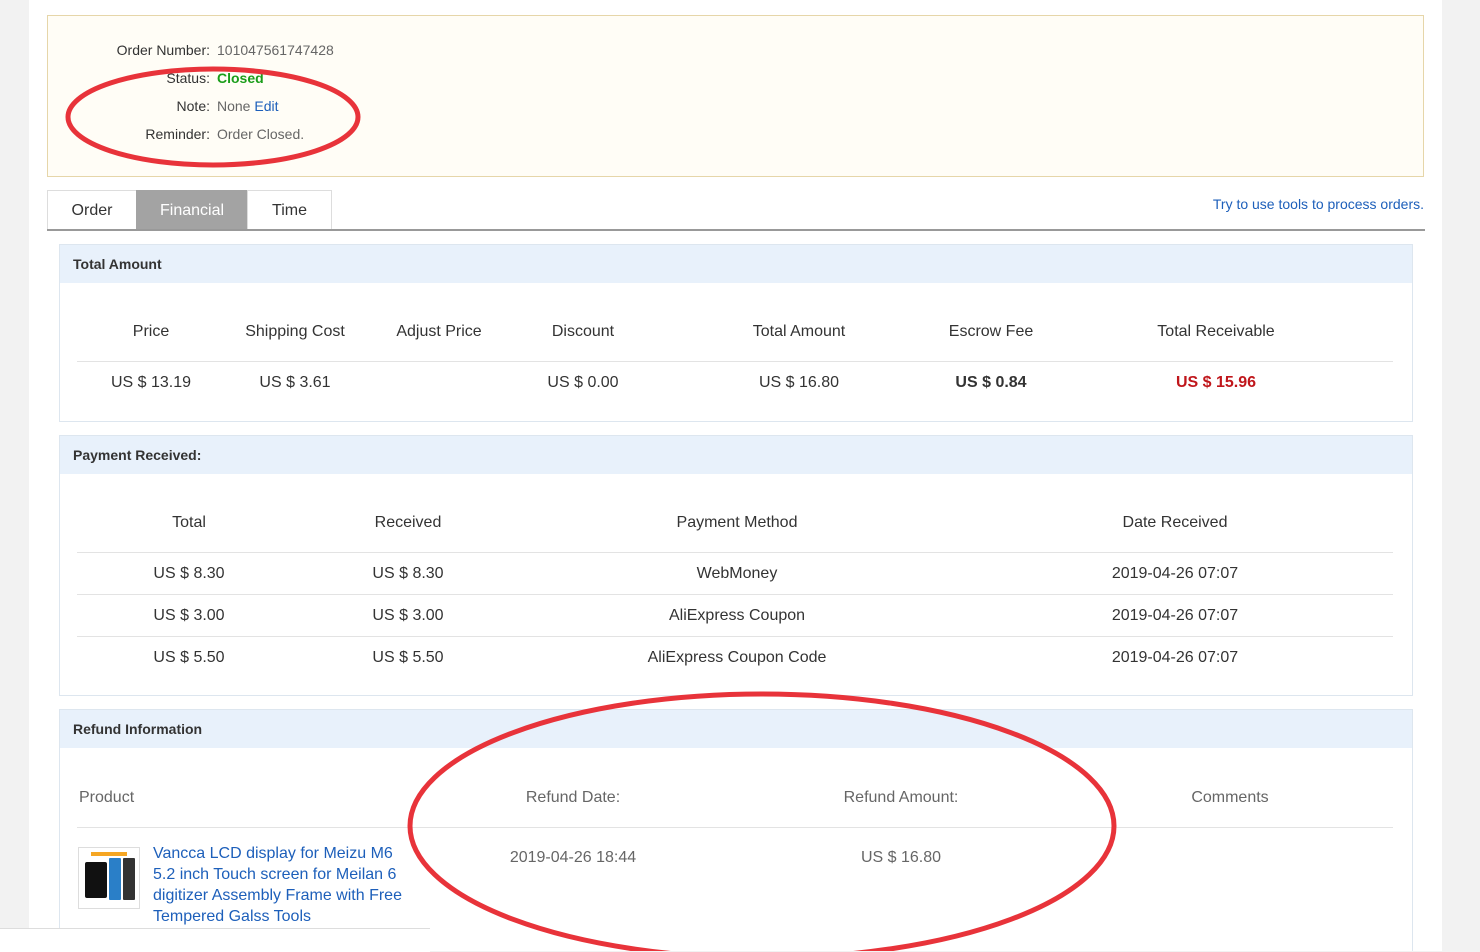  Describe the element at coordinates (736, 78) in the screenshot. I see `status-row: Status: Closed` at that location.